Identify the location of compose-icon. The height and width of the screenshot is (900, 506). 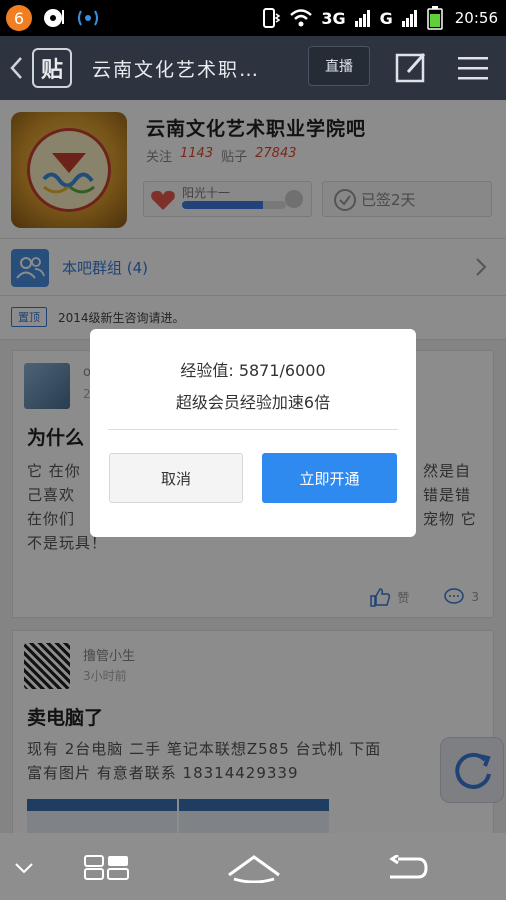
(411, 67).